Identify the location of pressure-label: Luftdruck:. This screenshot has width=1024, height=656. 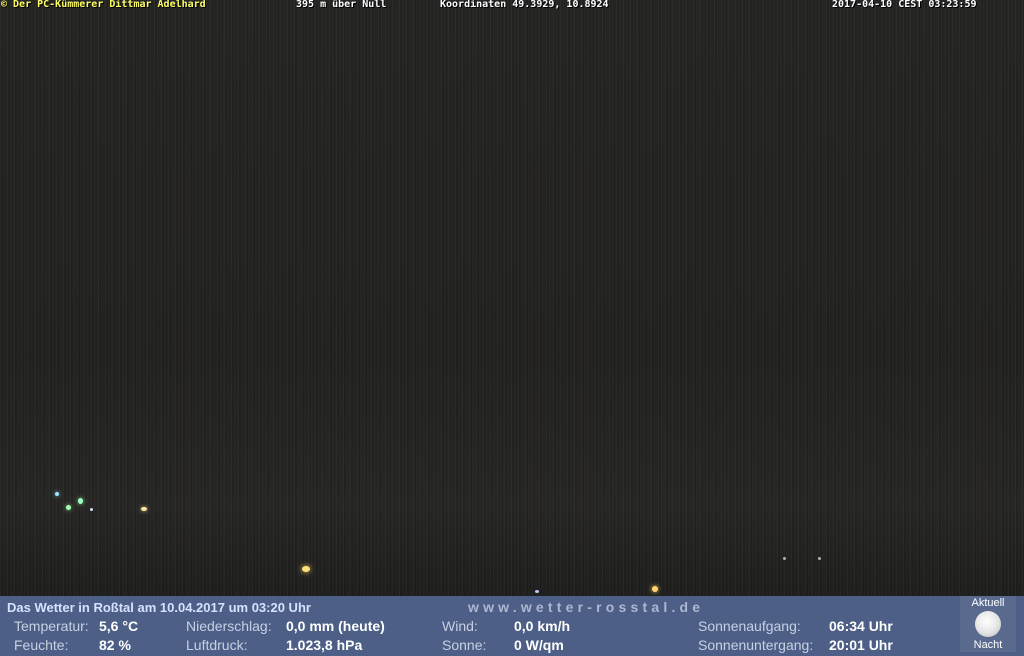
(217, 645).